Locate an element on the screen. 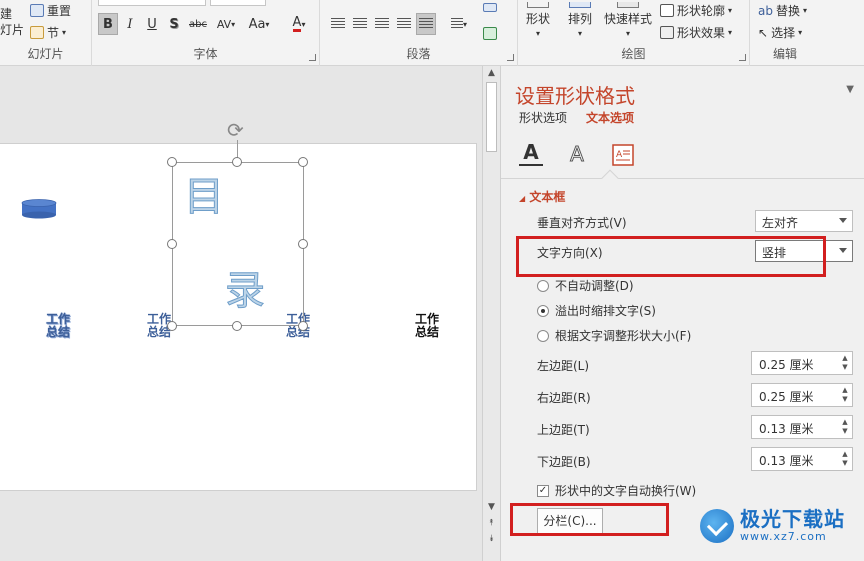 This screenshot has width=864, height=561. resize-handle-top is located at coordinates (237, 162).